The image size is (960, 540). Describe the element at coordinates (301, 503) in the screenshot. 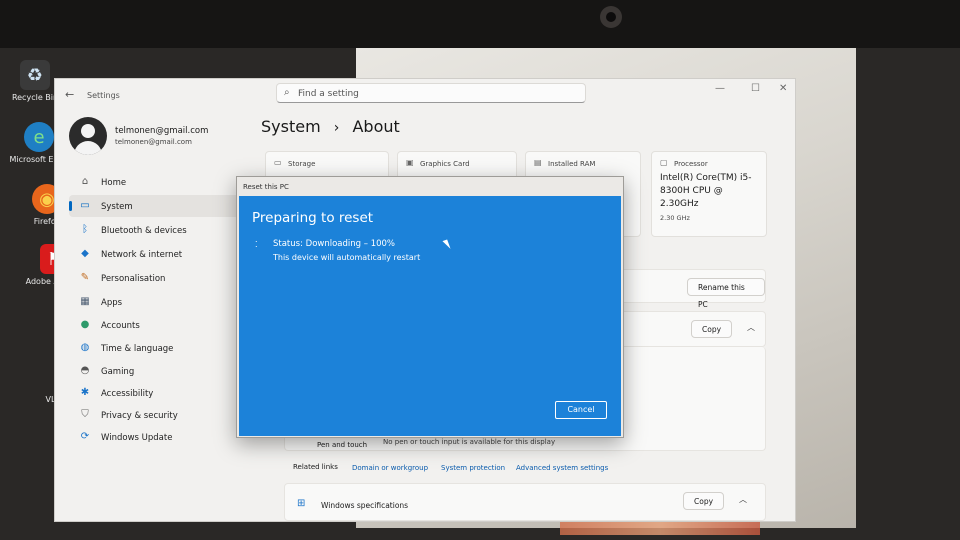

I see `windows-logo-icon: ⊞` at that location.